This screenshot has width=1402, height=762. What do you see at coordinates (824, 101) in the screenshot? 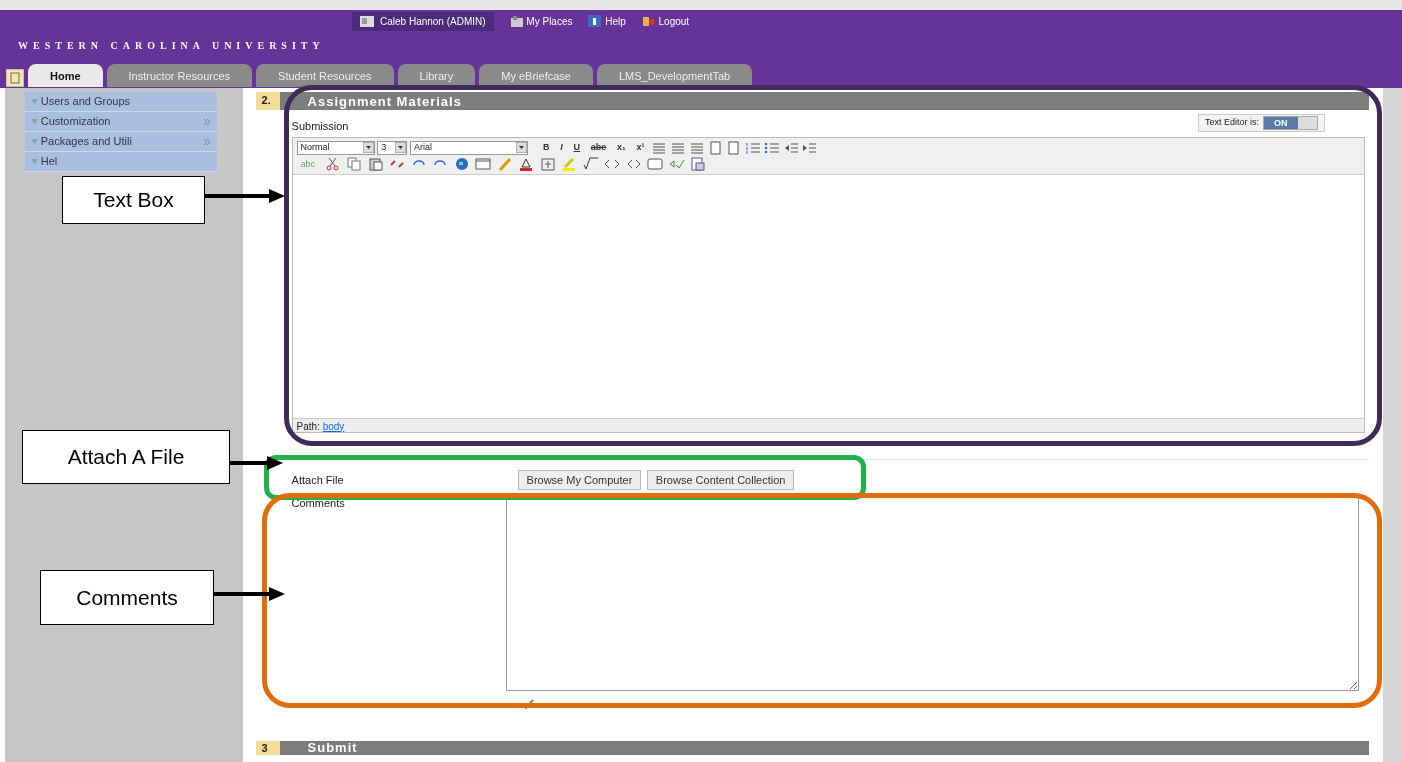
I see `section-title: Assignment Materials` at bounding box center [824, 101].